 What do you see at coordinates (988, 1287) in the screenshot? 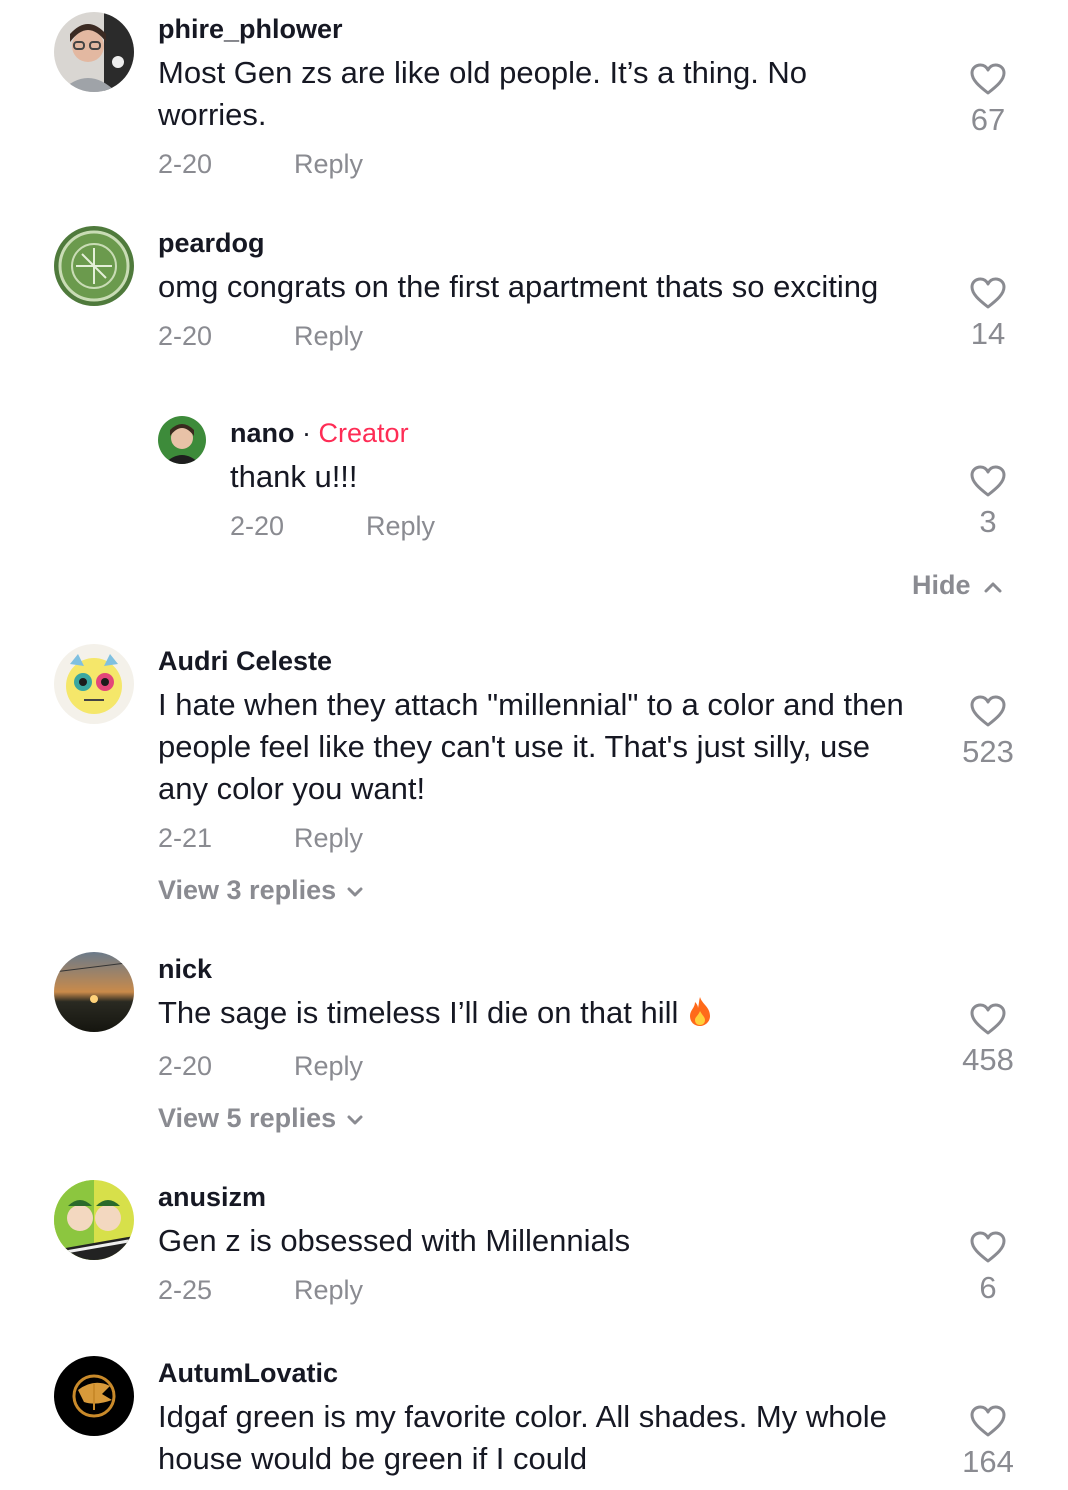
I see `like-count: 6` at bounding box center [988, 1287].